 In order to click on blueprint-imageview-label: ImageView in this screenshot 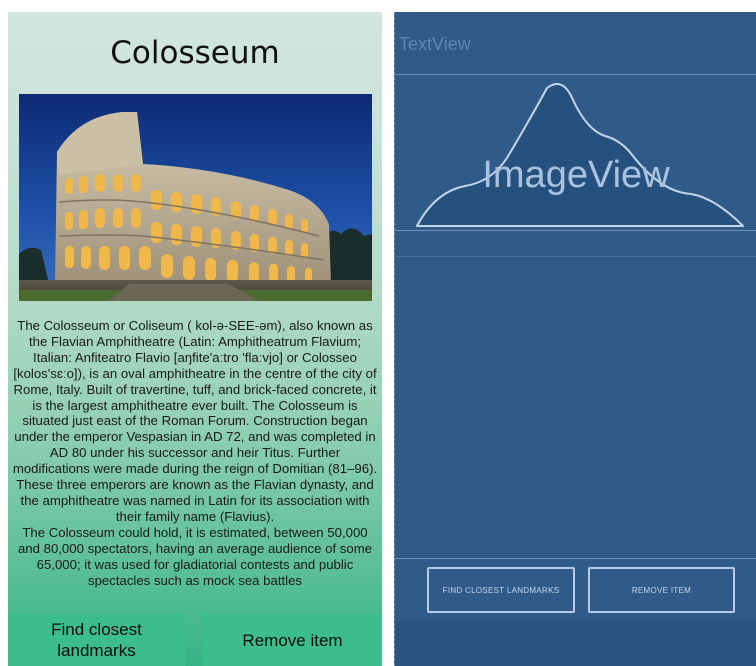, I will do `click(576, 175)`.